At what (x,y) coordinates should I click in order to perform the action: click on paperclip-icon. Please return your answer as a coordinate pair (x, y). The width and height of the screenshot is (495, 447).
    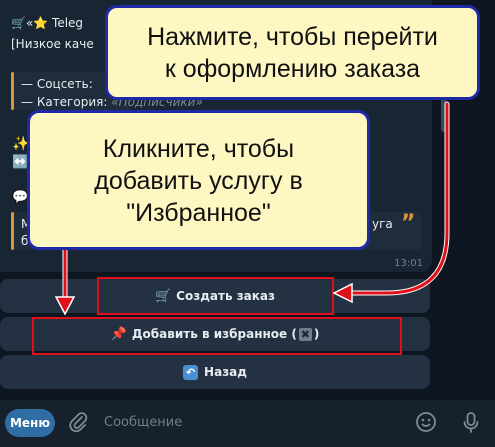
    Looking at the image, I should click on (78, 423).